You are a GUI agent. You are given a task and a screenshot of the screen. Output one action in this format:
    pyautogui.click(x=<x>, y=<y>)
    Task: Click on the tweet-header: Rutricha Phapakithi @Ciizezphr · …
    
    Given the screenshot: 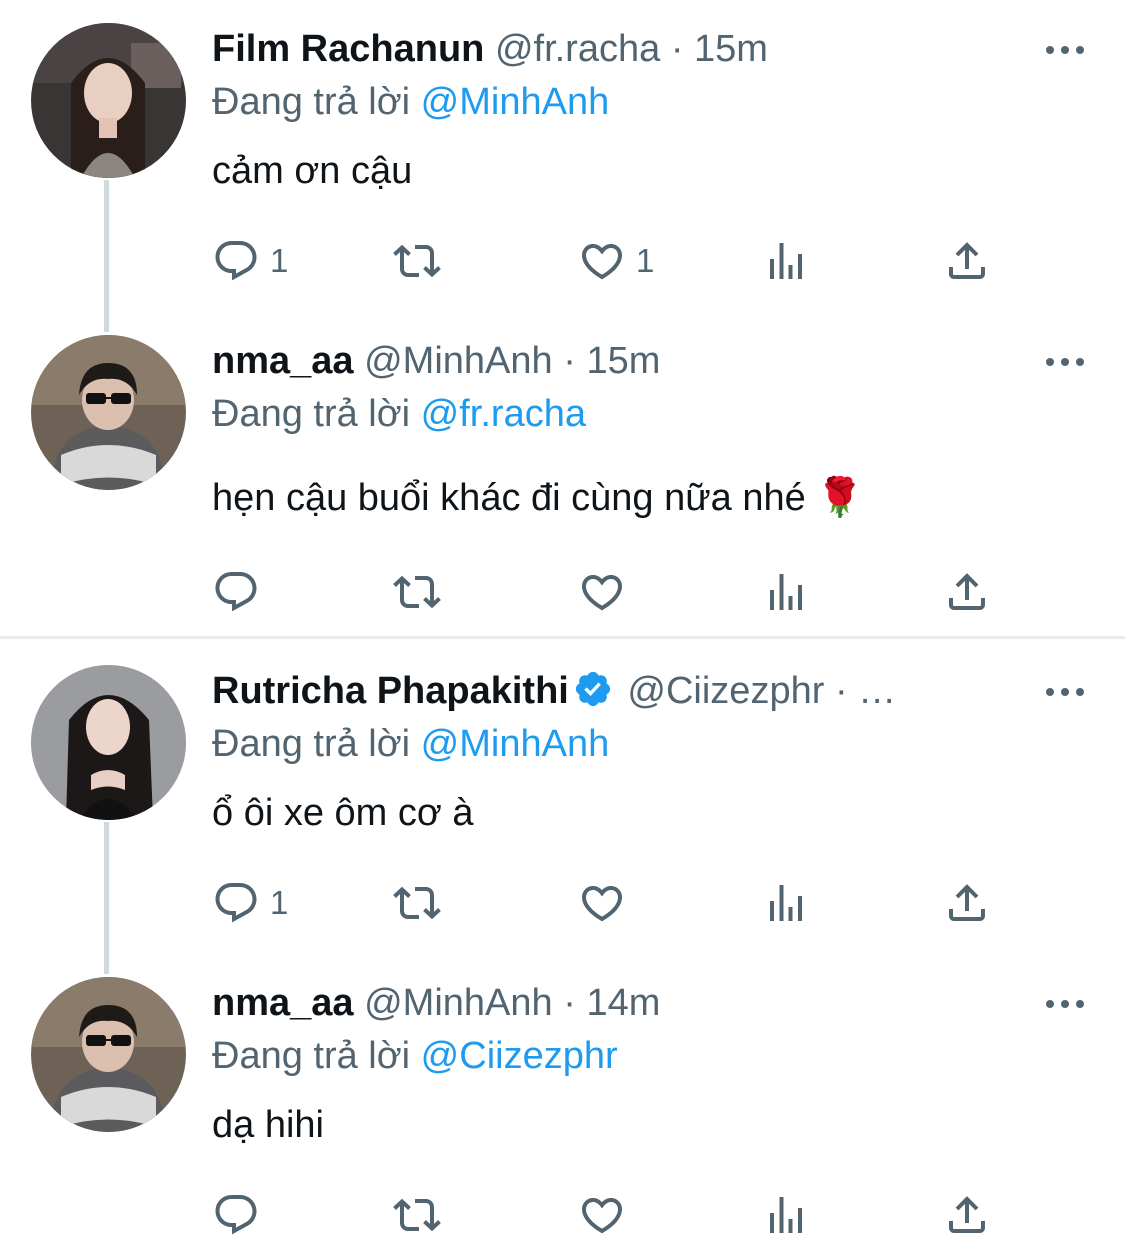 What is the action you would take?
    pyautogui.click(x=613, y=691)
    